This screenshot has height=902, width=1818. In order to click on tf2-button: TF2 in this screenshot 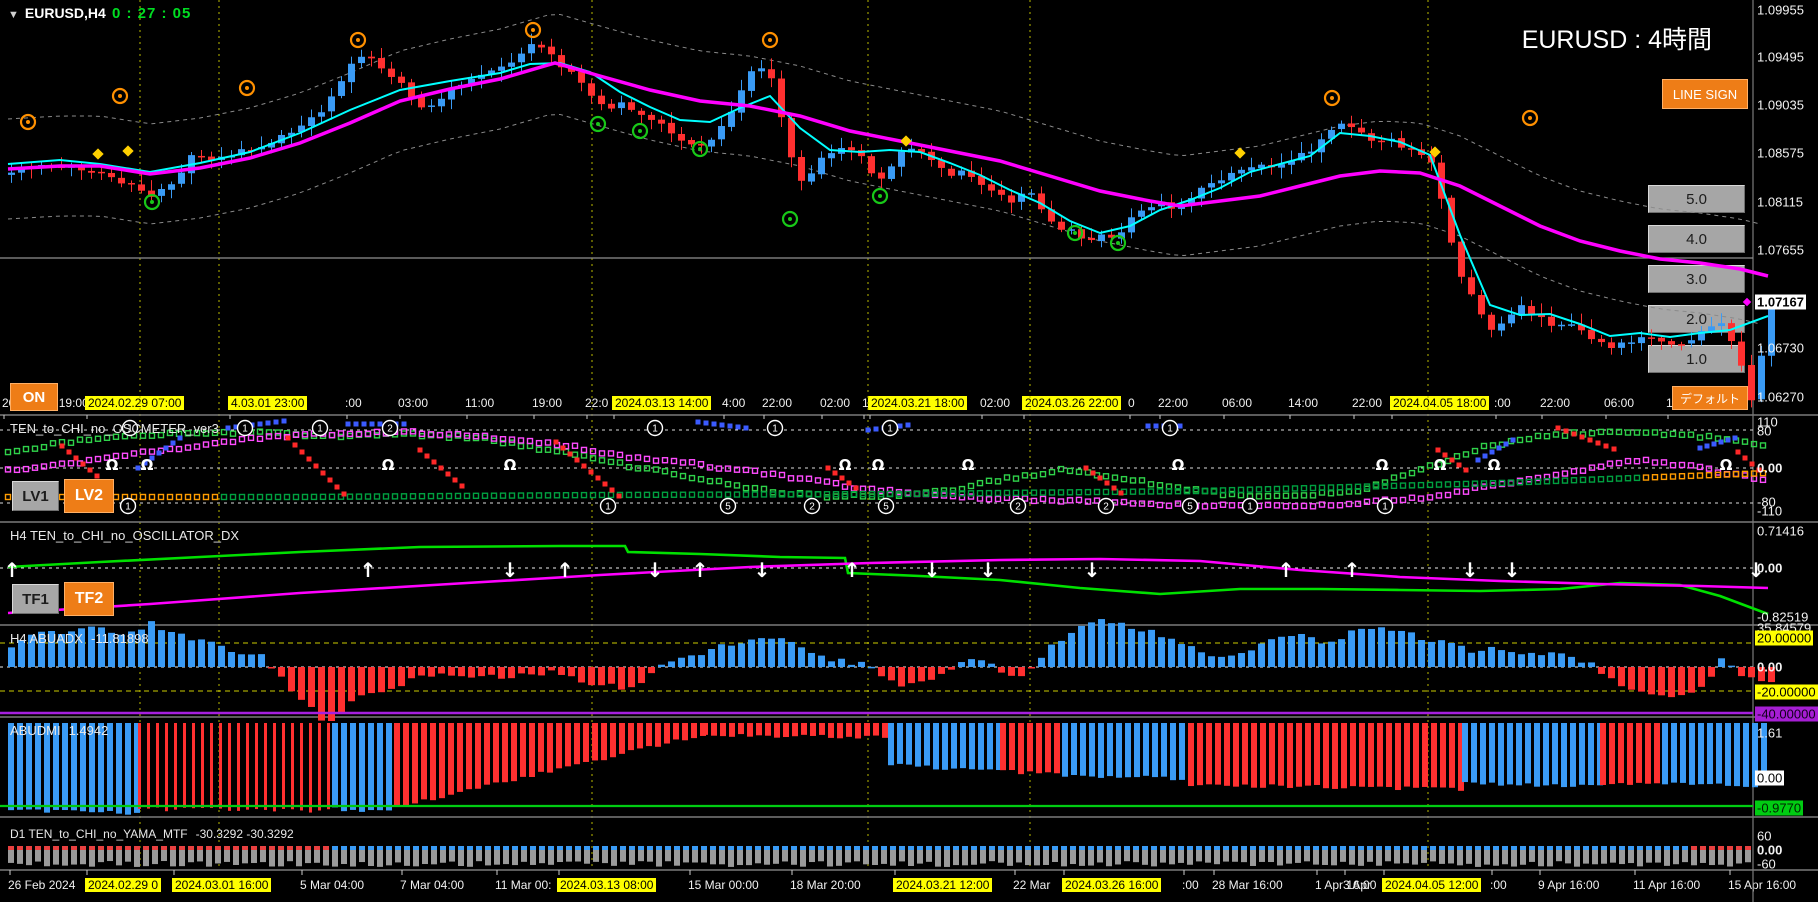, I will do `click(89, 599)`.